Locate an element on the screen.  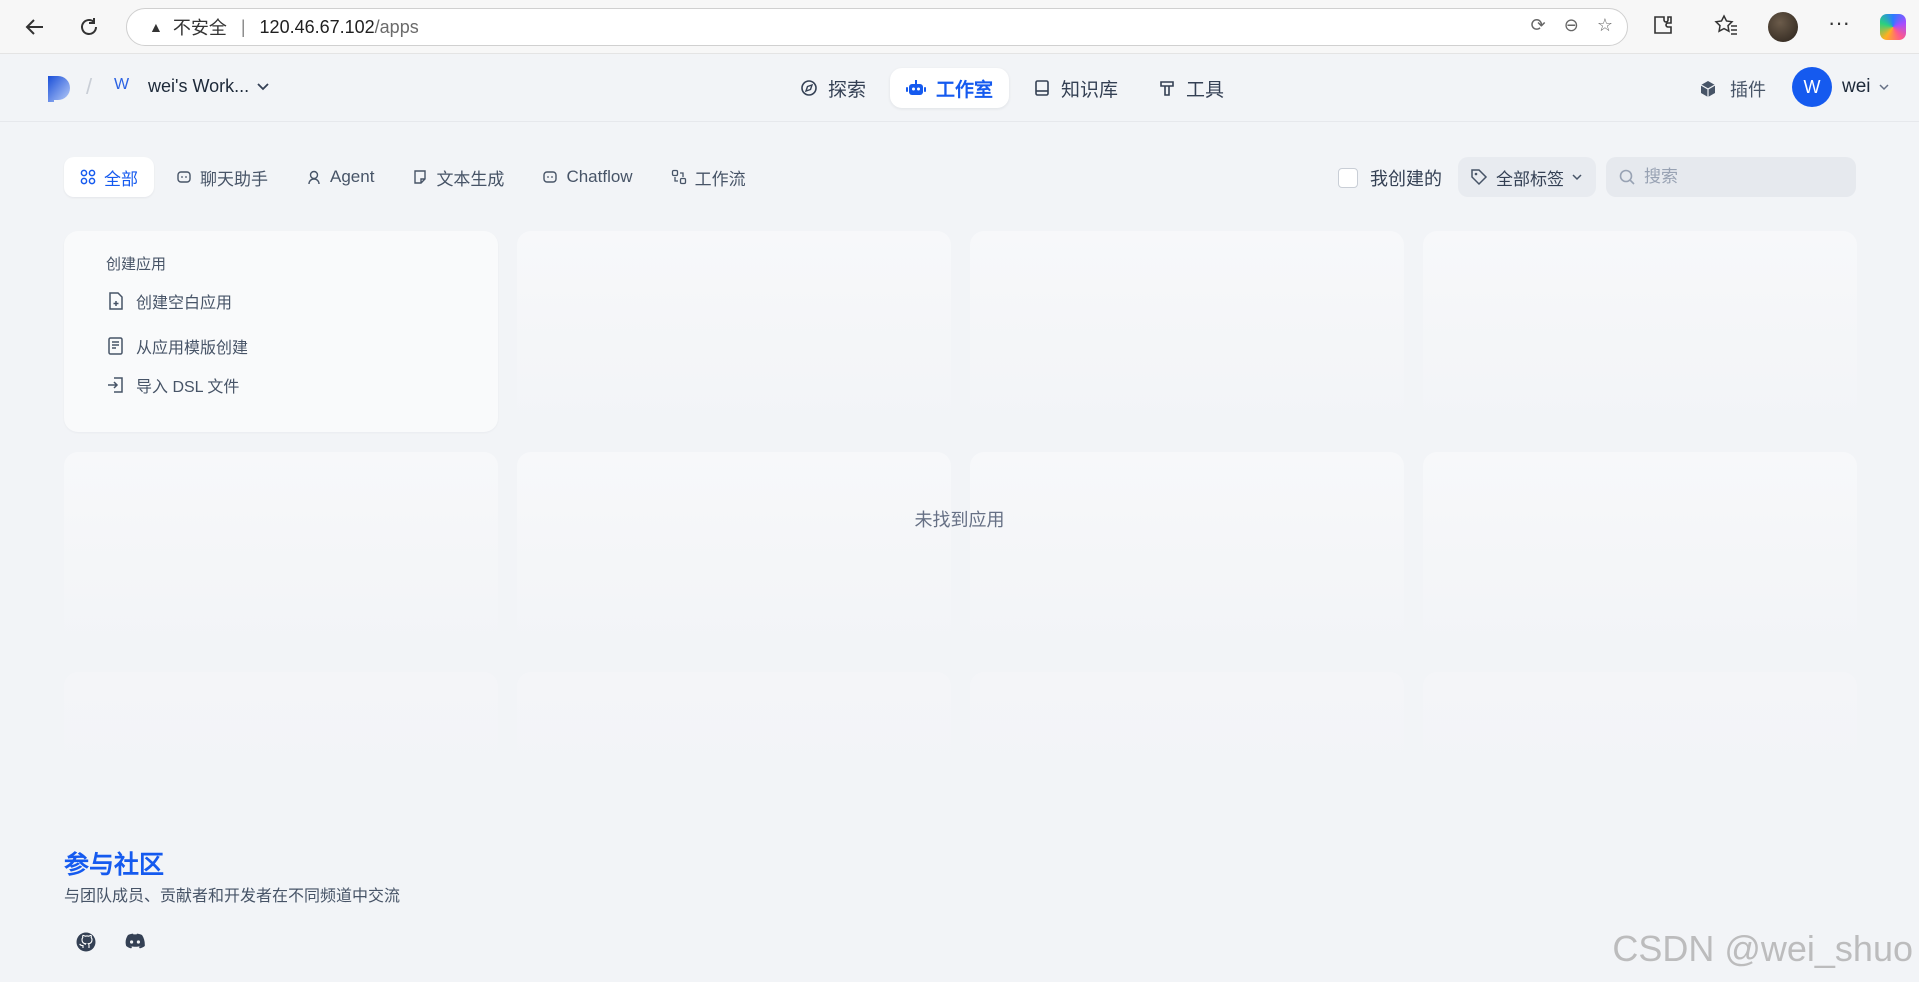
tab-chatflow: Chatflow is located at coordinates (587, 177).